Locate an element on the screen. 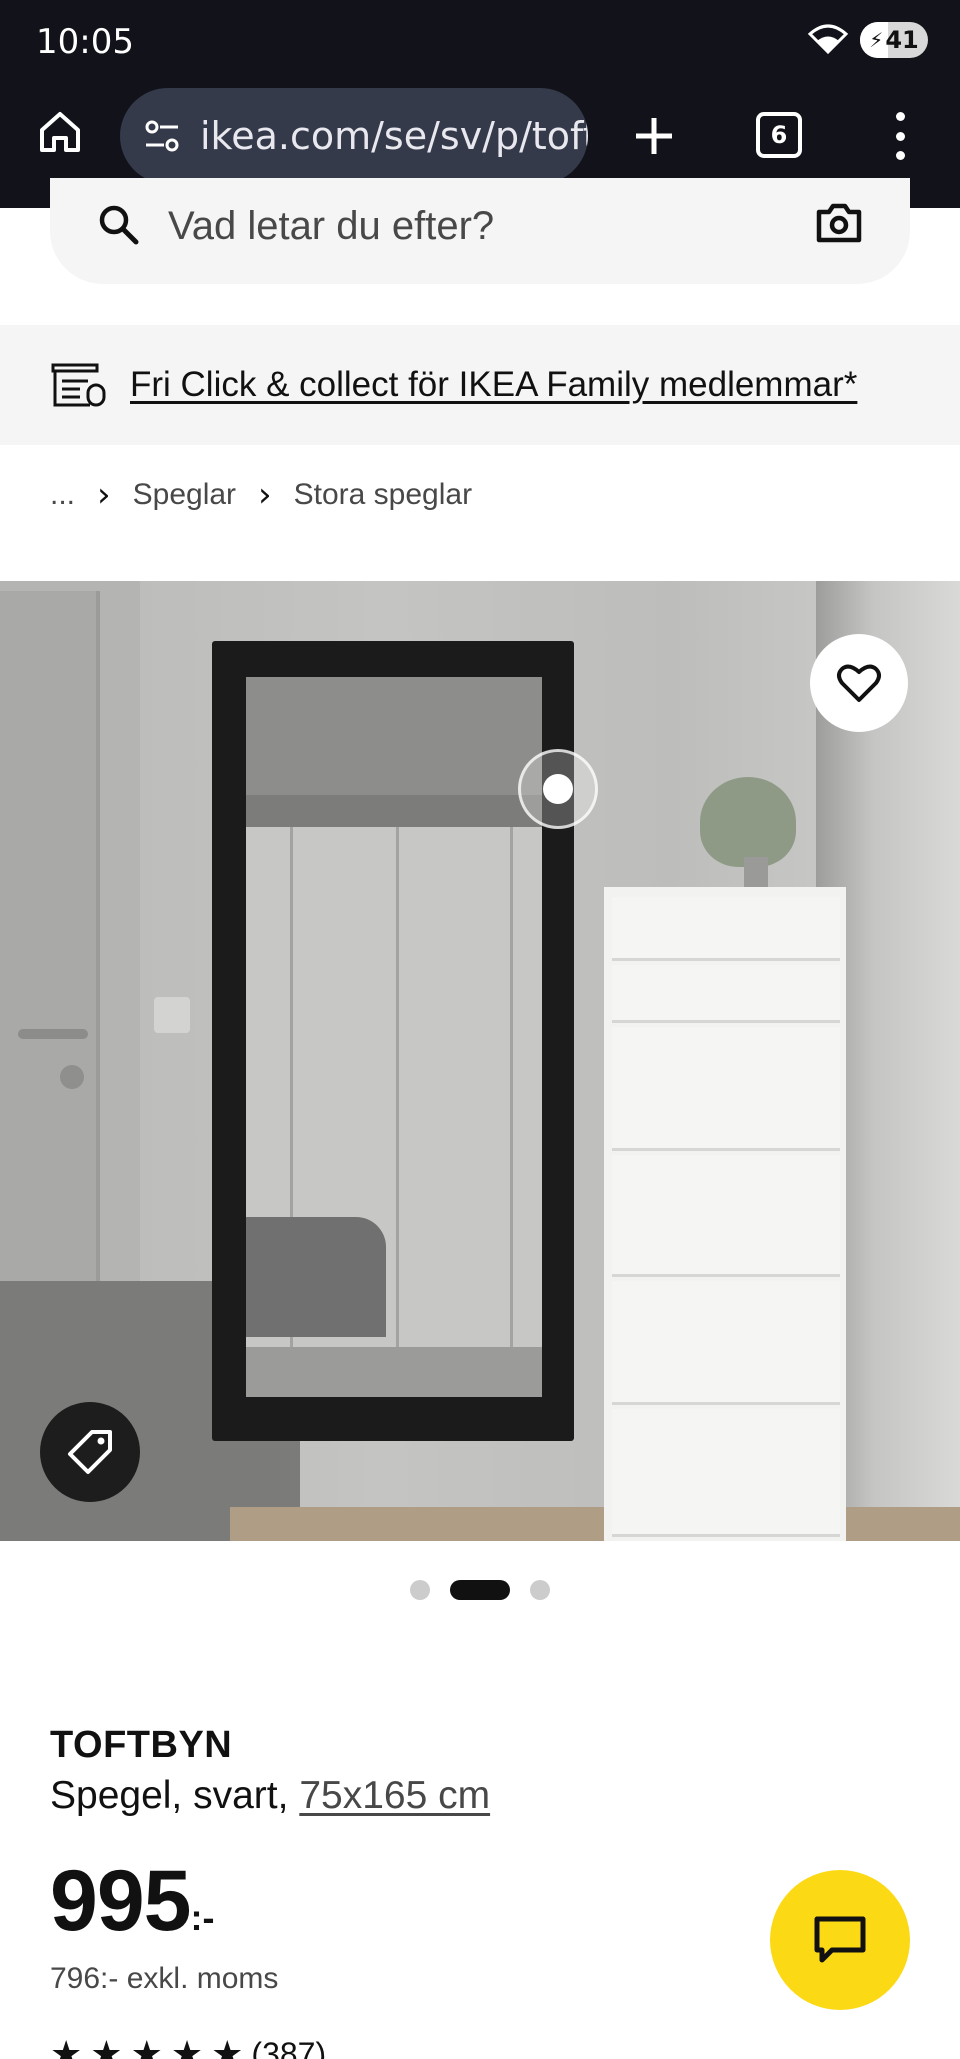 The width and height of the screenshot is (960, 2059). tab-count: 6 is located at coordinates (779, 135).